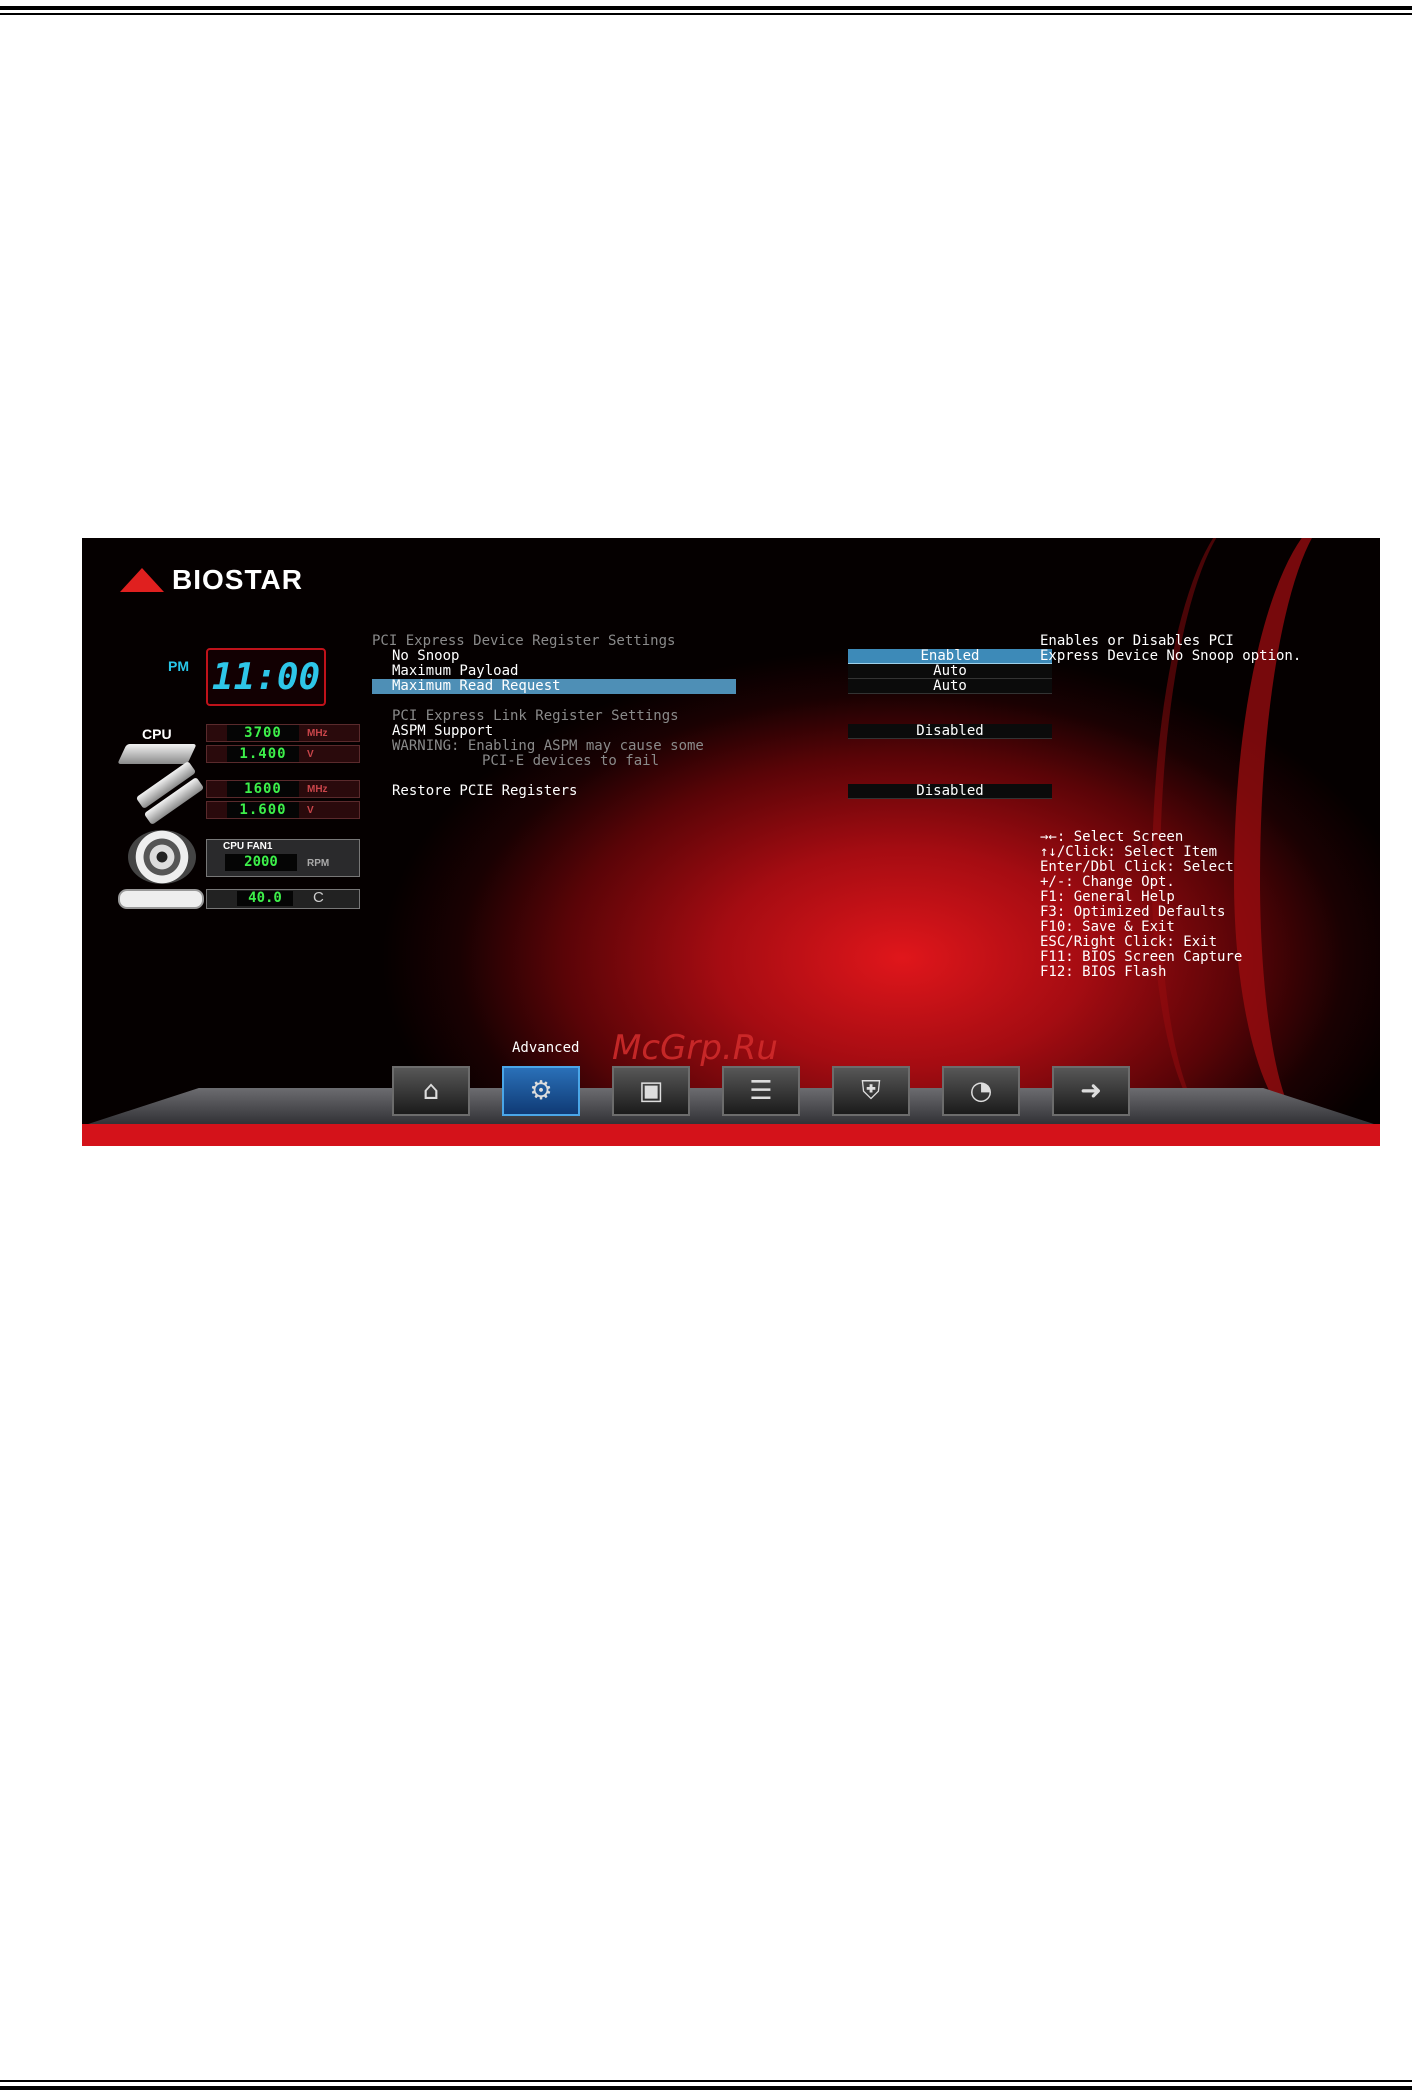  I want to click on key-hint: Enter/Dbl Click: Select, so click(1137, 867).